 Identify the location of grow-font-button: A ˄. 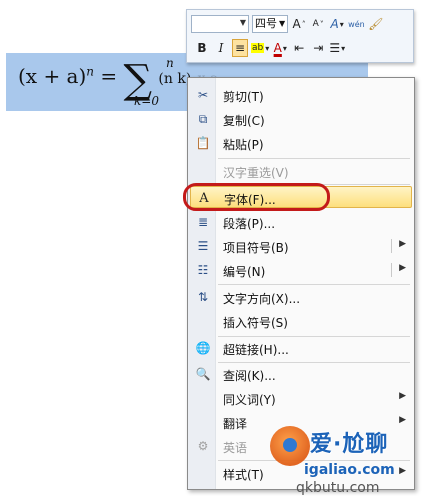
(299, 24).